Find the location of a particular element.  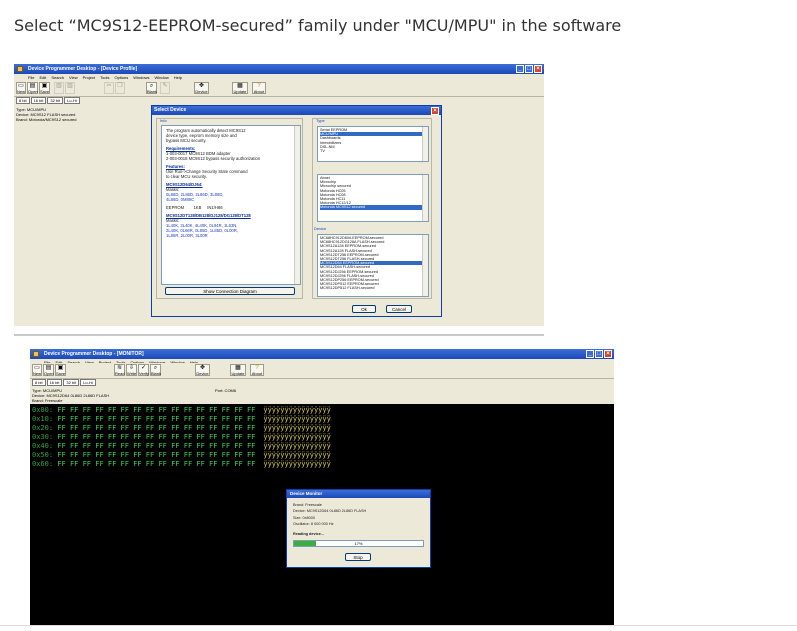

tab-lohi-2: Lo-Hi is located at coordinates (88, 382).